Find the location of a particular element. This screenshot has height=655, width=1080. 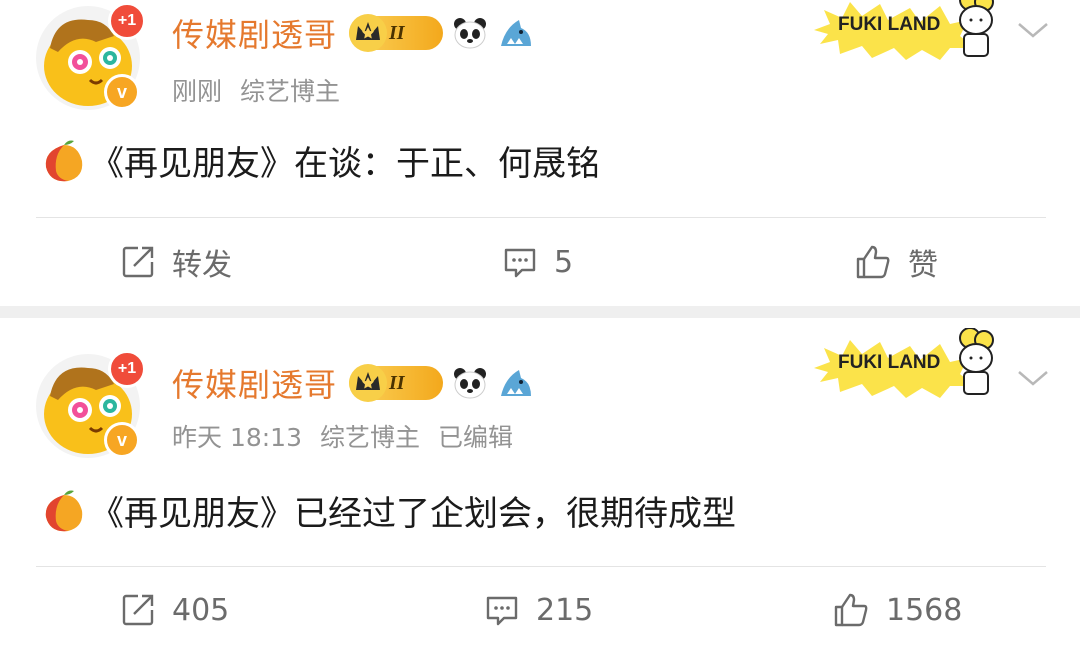

post-content: 《再见朋友》在谈：于正、何晟铭 is located at coordinates (320, 160).